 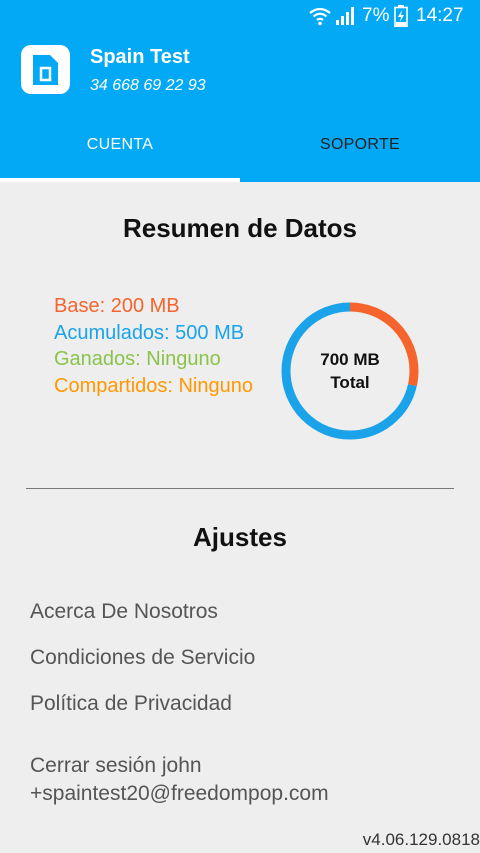 What do you see at coordinates (148, 85) in the screenshot?
I see `account-phone: 34 668 69 22 93` at bounding box center [148, 85].